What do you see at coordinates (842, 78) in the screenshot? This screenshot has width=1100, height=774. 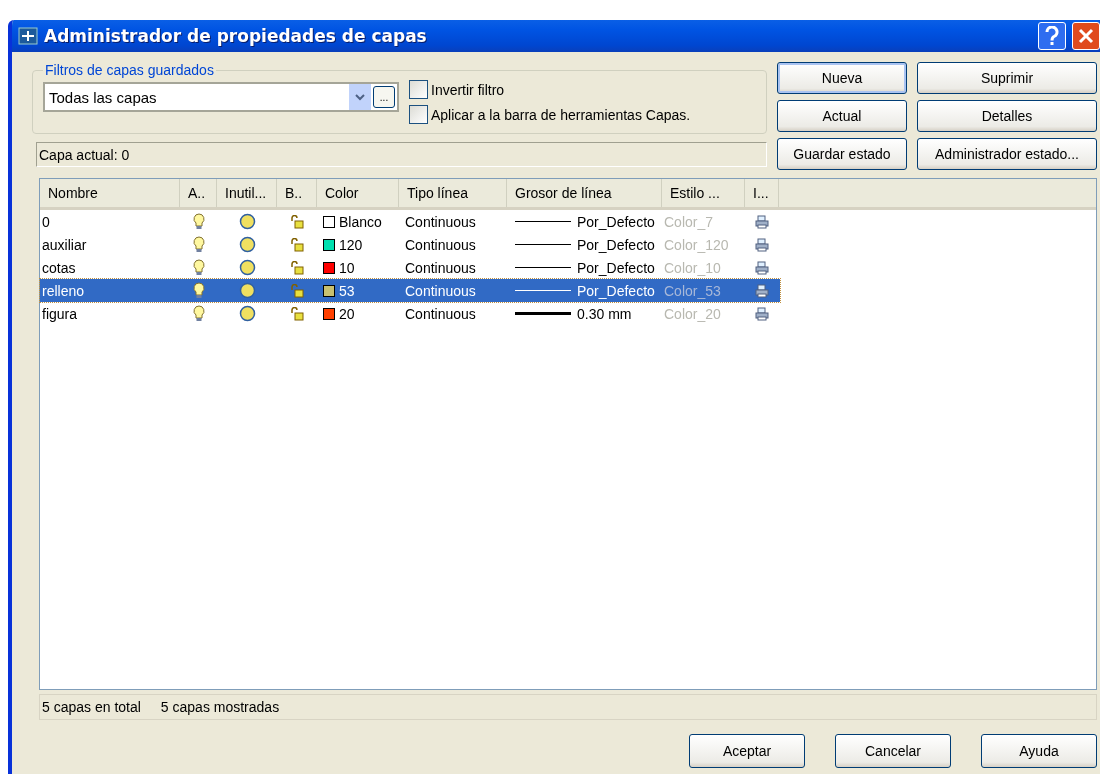 I see `action-button: Nueva` at bounding box center [842, 78].